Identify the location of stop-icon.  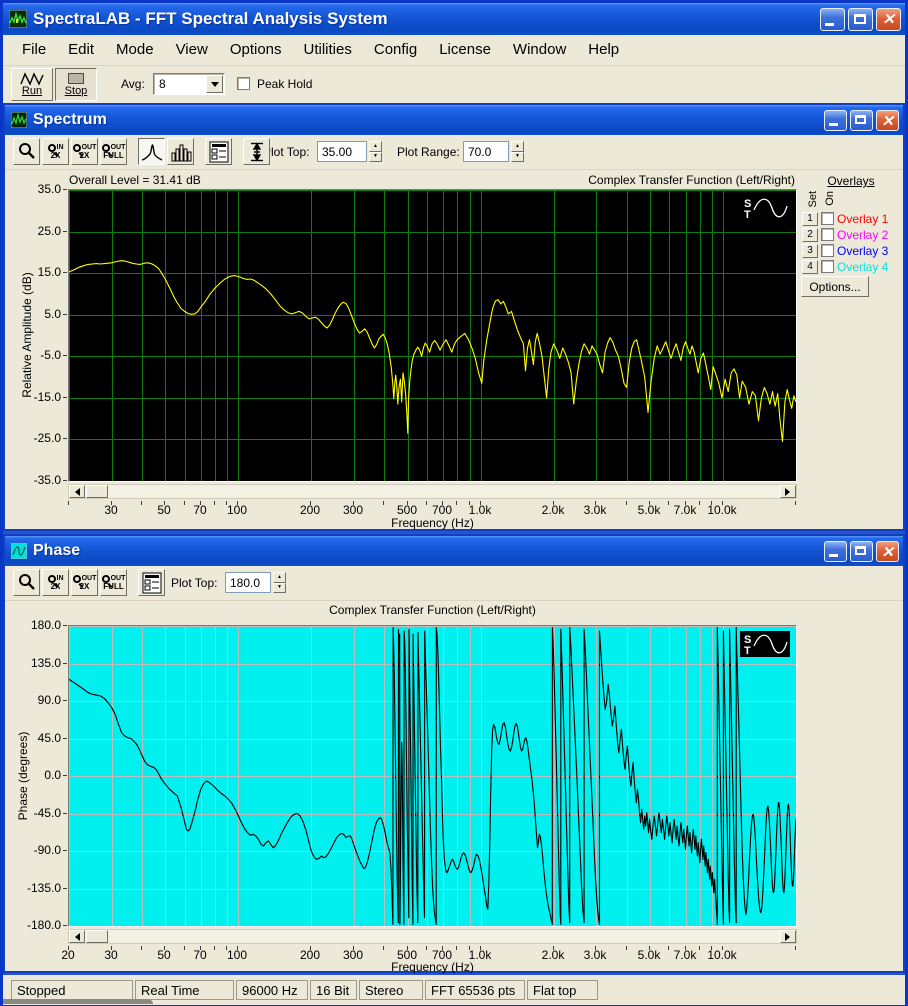
(76, 78).